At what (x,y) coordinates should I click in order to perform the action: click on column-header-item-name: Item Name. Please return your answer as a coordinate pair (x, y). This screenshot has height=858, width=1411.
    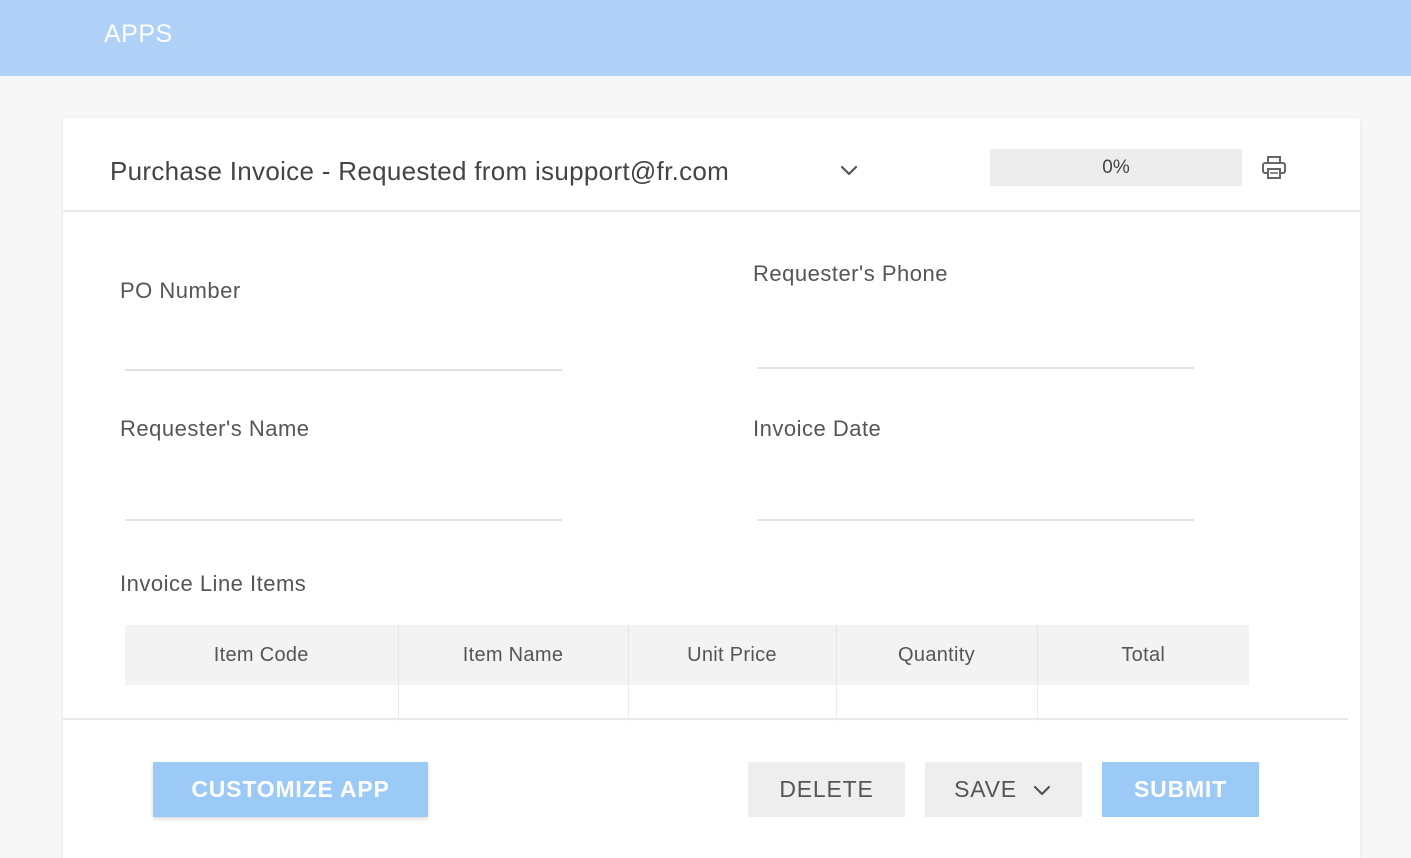
    Looking at the image, I should click on (513, 655).